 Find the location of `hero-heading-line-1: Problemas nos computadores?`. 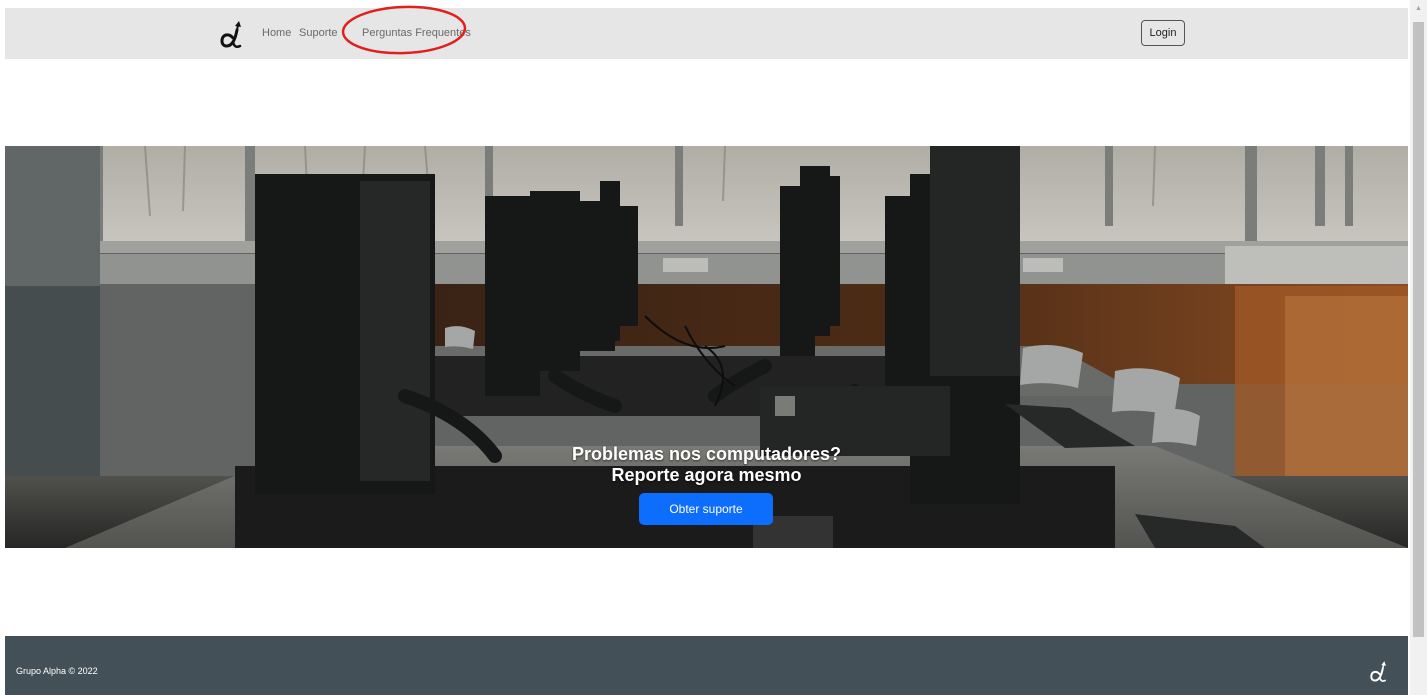

hero-heading-line-1: Problemas nos computadores? is located at coordinates (706, 454).